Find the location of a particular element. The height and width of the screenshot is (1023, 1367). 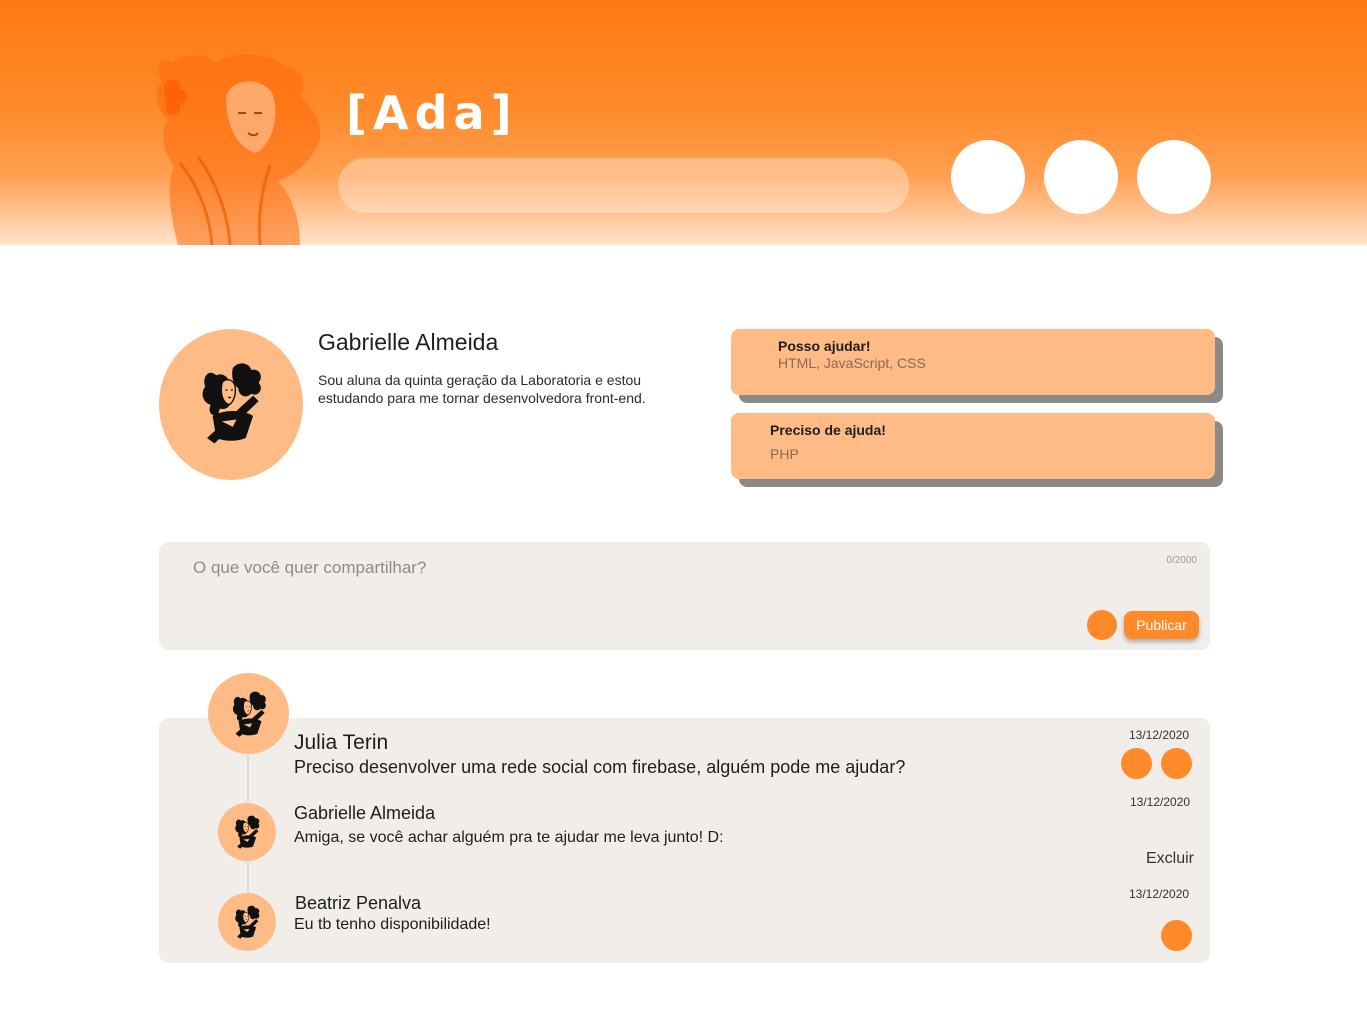

post-date: 13/12/2020 is located at coordinates (1159, 735).